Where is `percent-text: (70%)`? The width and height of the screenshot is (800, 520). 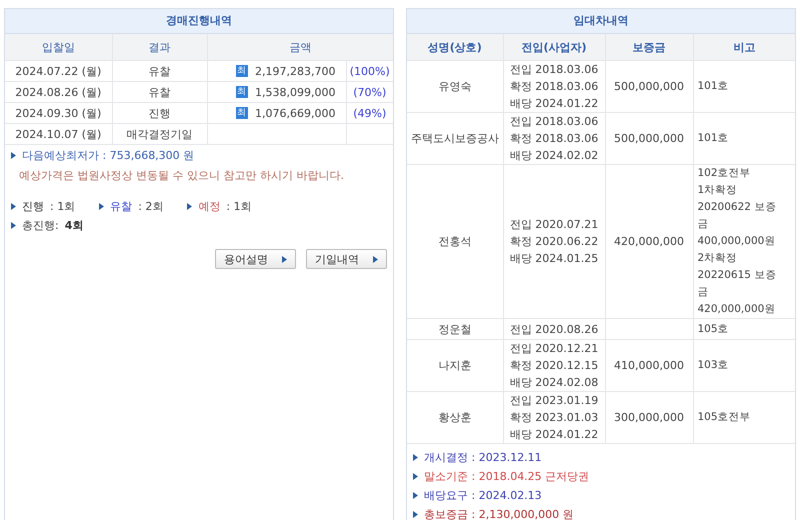
percent-text: (70%) is located at coordinates (369, 92).